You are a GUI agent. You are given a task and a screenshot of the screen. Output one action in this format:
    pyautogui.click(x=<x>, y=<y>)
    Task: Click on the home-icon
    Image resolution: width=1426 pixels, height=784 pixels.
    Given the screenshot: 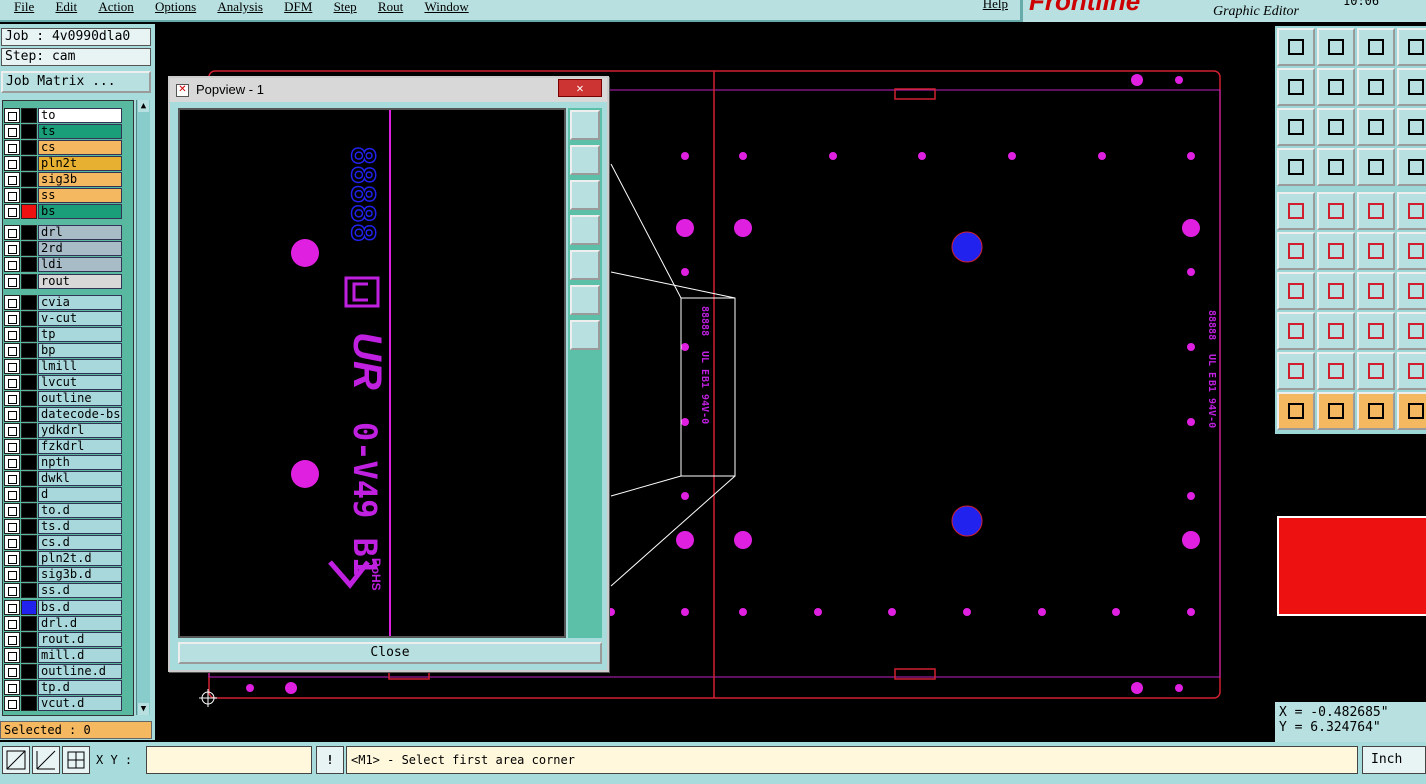 What is the action you would take?
    pyautogui.click(x=1376, y=47)
    